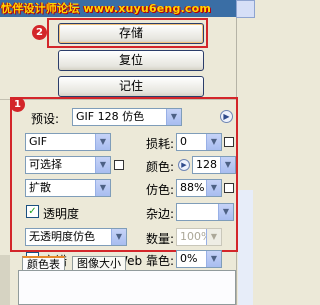 The width and height of the screenshot is (320, 305). Describe the element at coordinates (245, 247) in the screenshot. I see `scrollbar-track` at that location.